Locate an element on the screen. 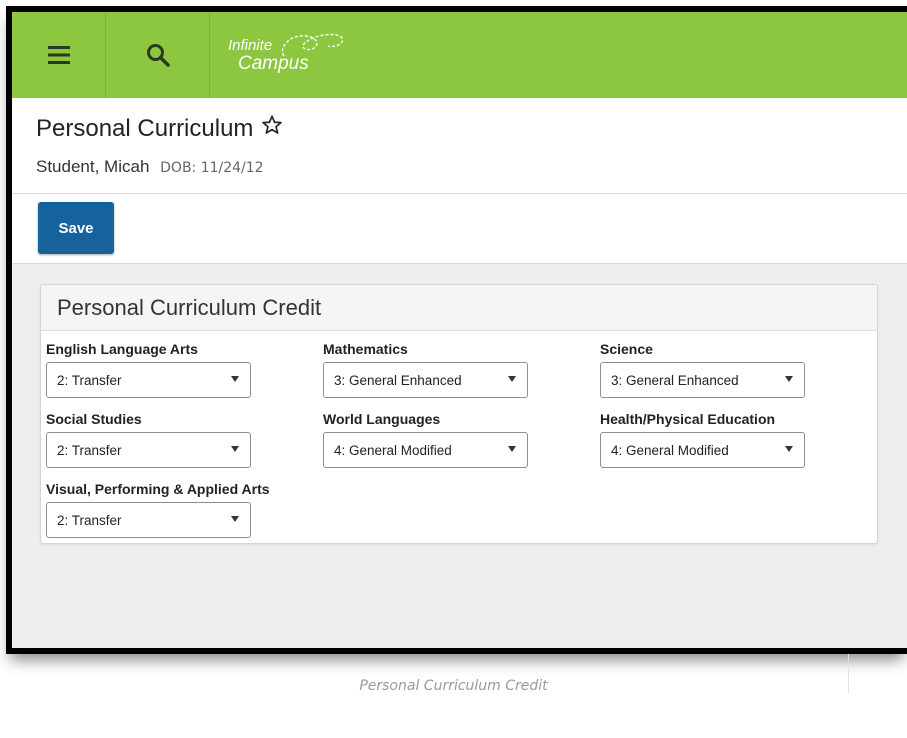  field-social-studies: Social Studies 2: Transfer is located at coordinates (148, 439).